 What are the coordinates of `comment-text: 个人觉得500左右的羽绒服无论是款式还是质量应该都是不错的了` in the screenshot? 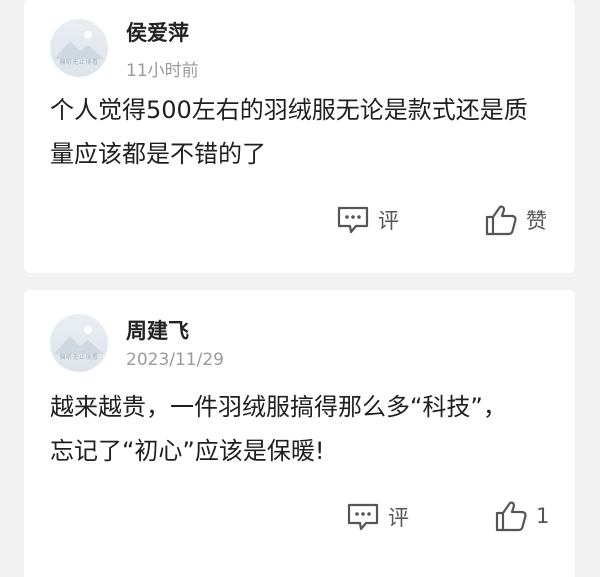 It's located at (289, 132).